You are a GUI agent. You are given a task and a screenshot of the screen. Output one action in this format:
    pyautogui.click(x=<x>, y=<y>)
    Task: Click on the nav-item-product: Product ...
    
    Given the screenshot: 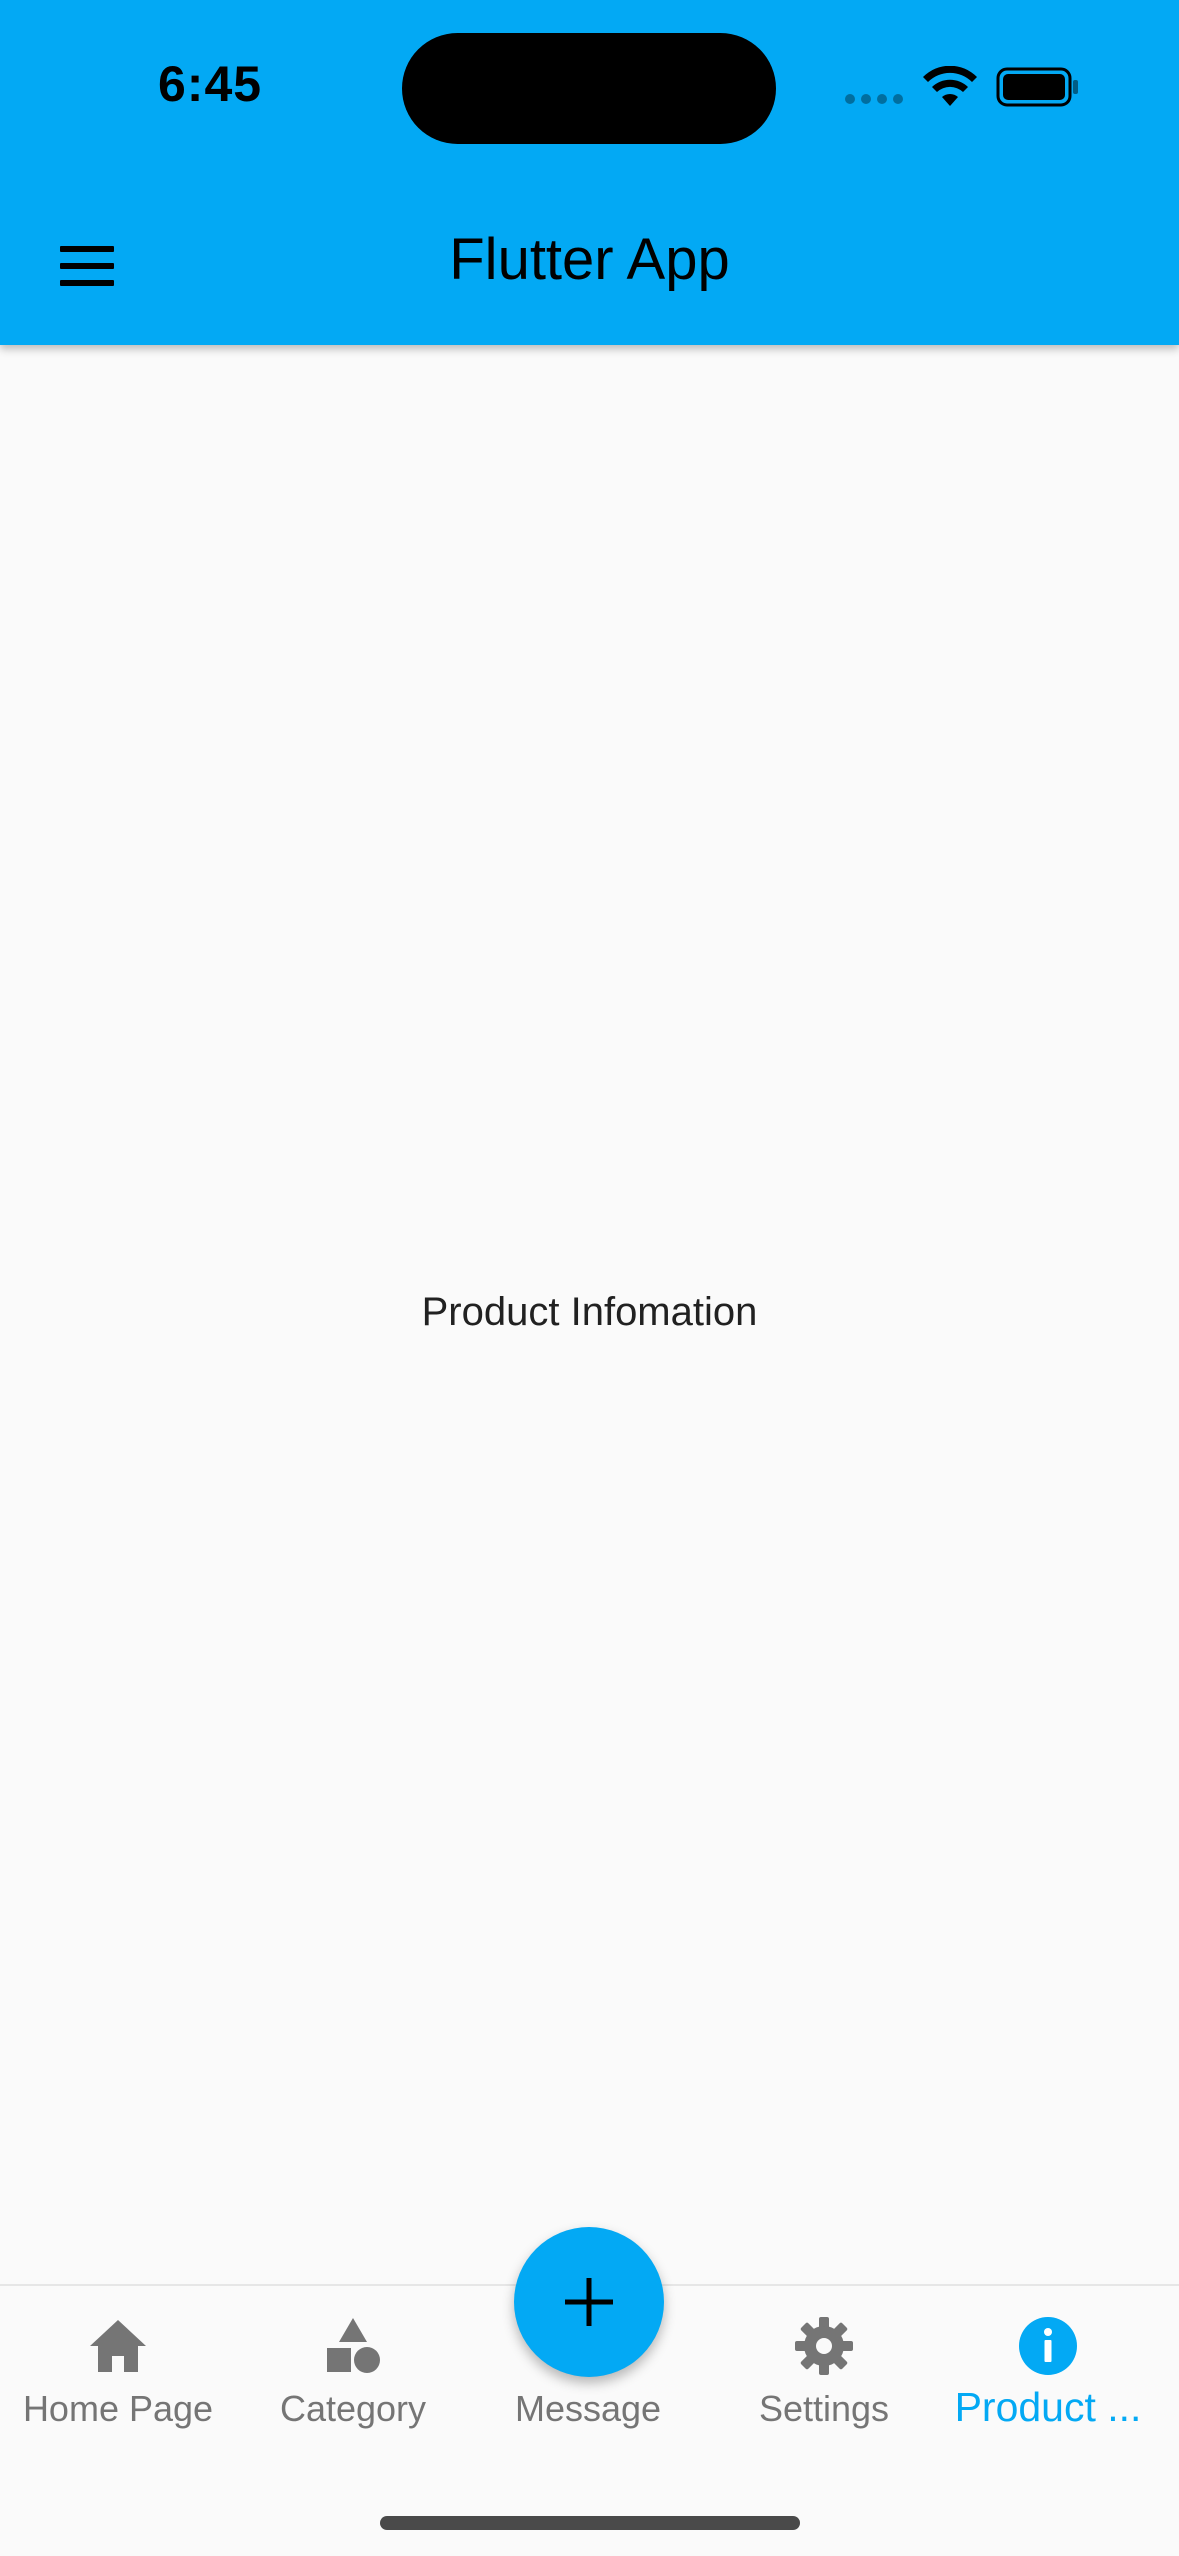 What is the action you would take?
    pyautogui.click(x=1048, y=2379)
    